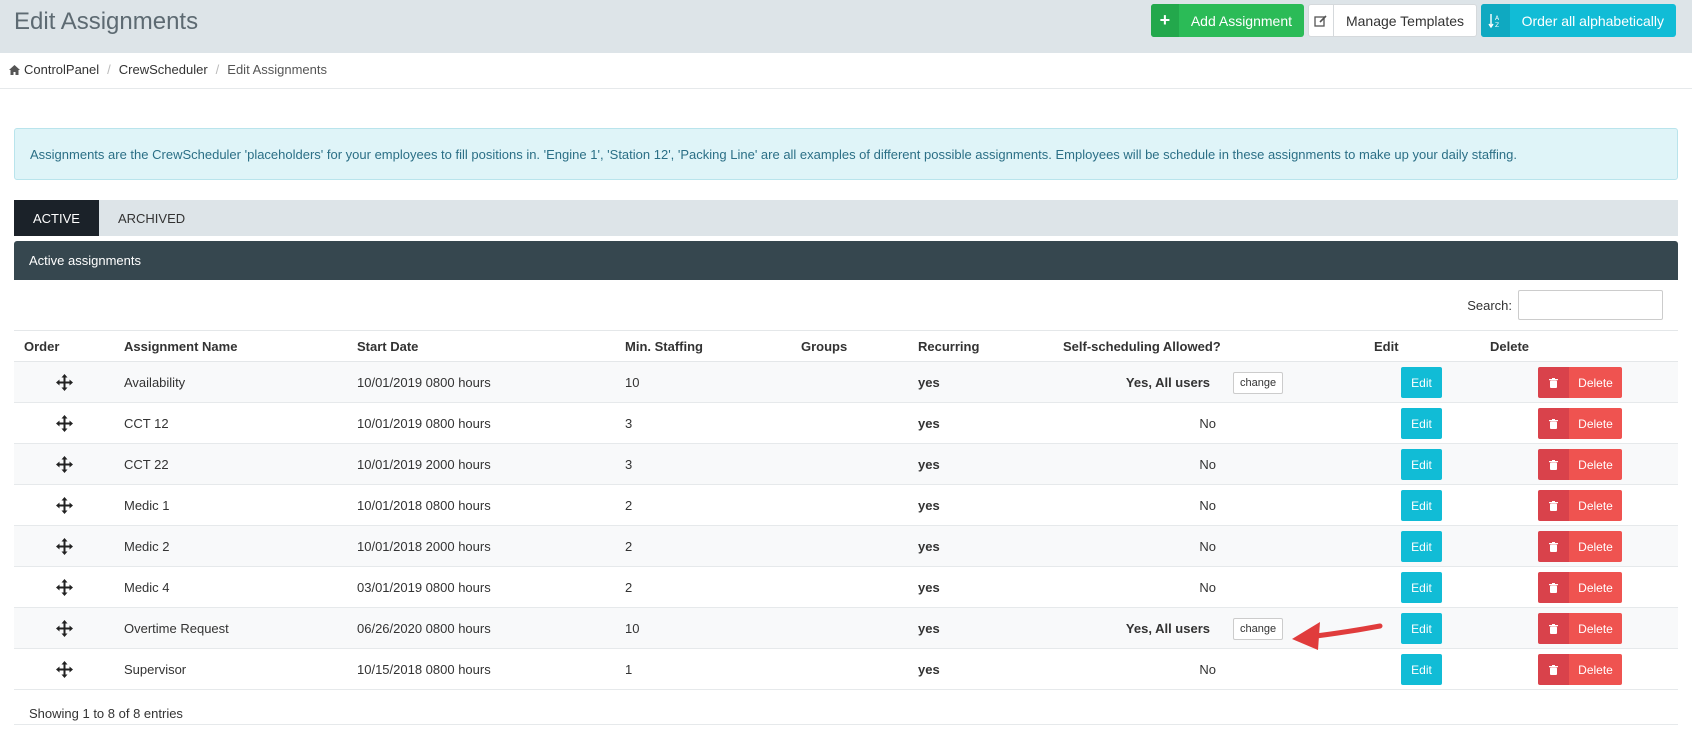 The width and height of the screenshot is (1692, 745). I want to click on assignment-name: CCT 12, so click(146, 423).